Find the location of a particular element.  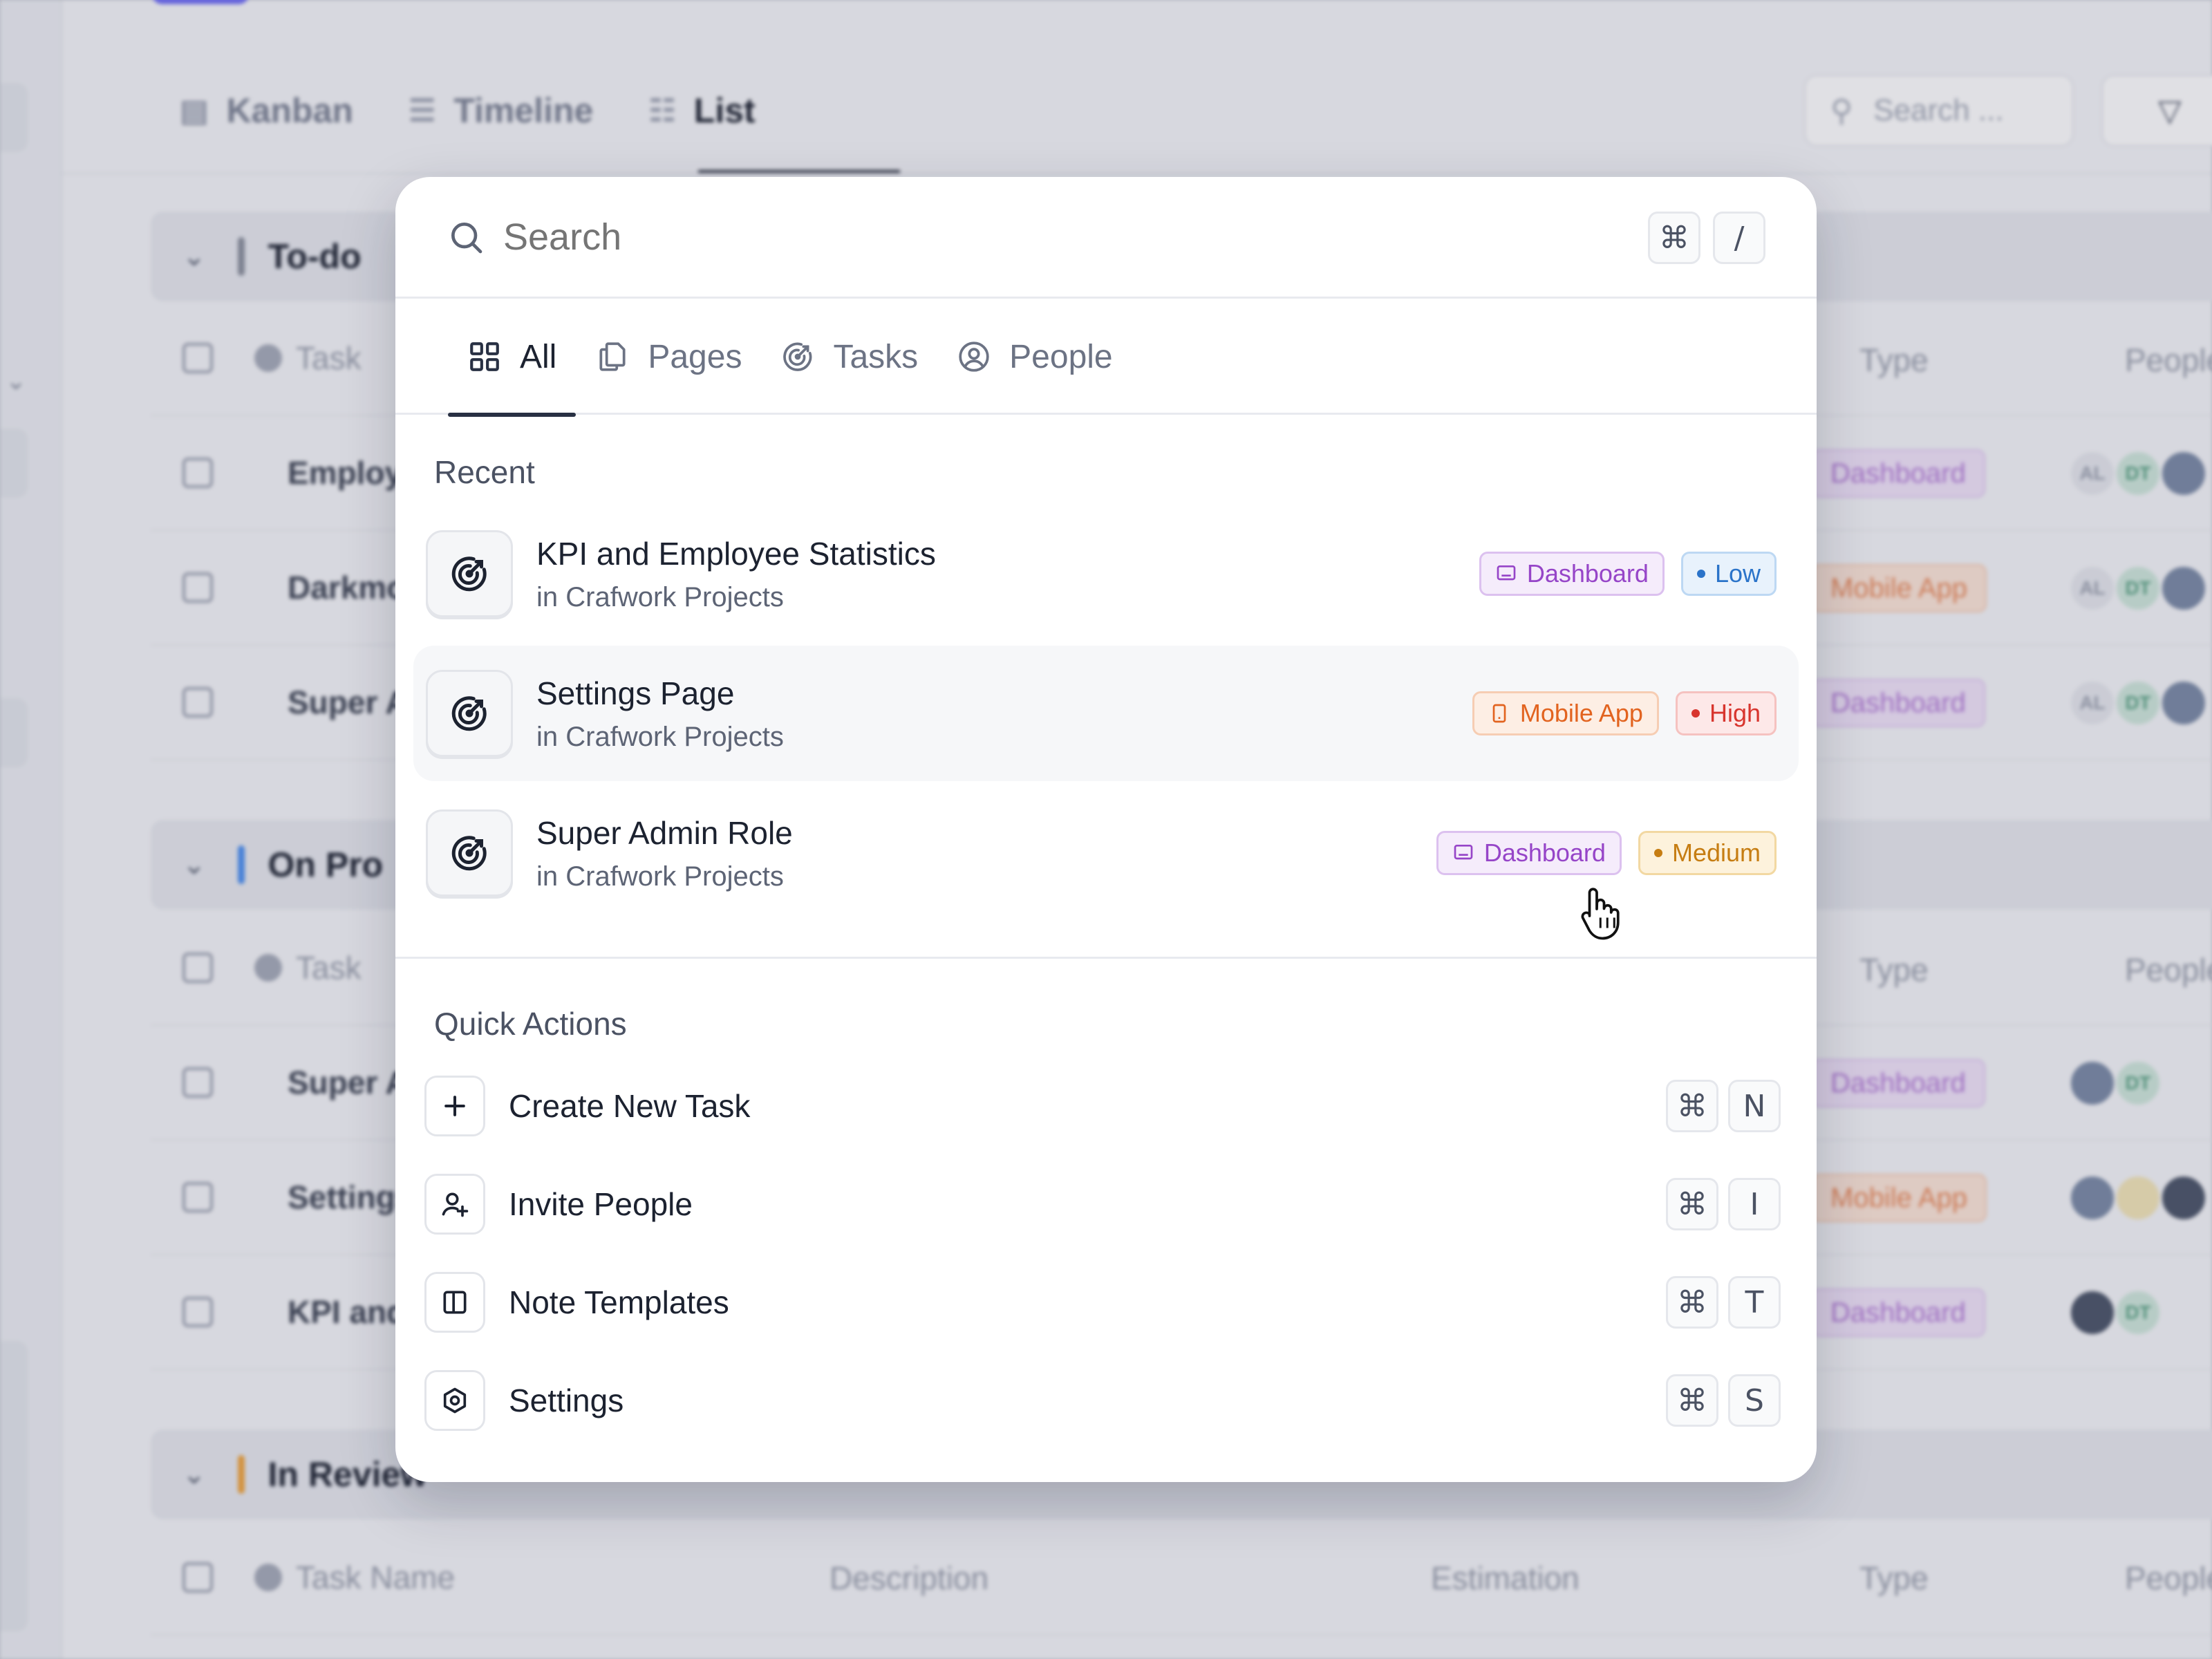

action-create-new-task: Create New Task ⌘ N is located at coordinates (1106, 1106).